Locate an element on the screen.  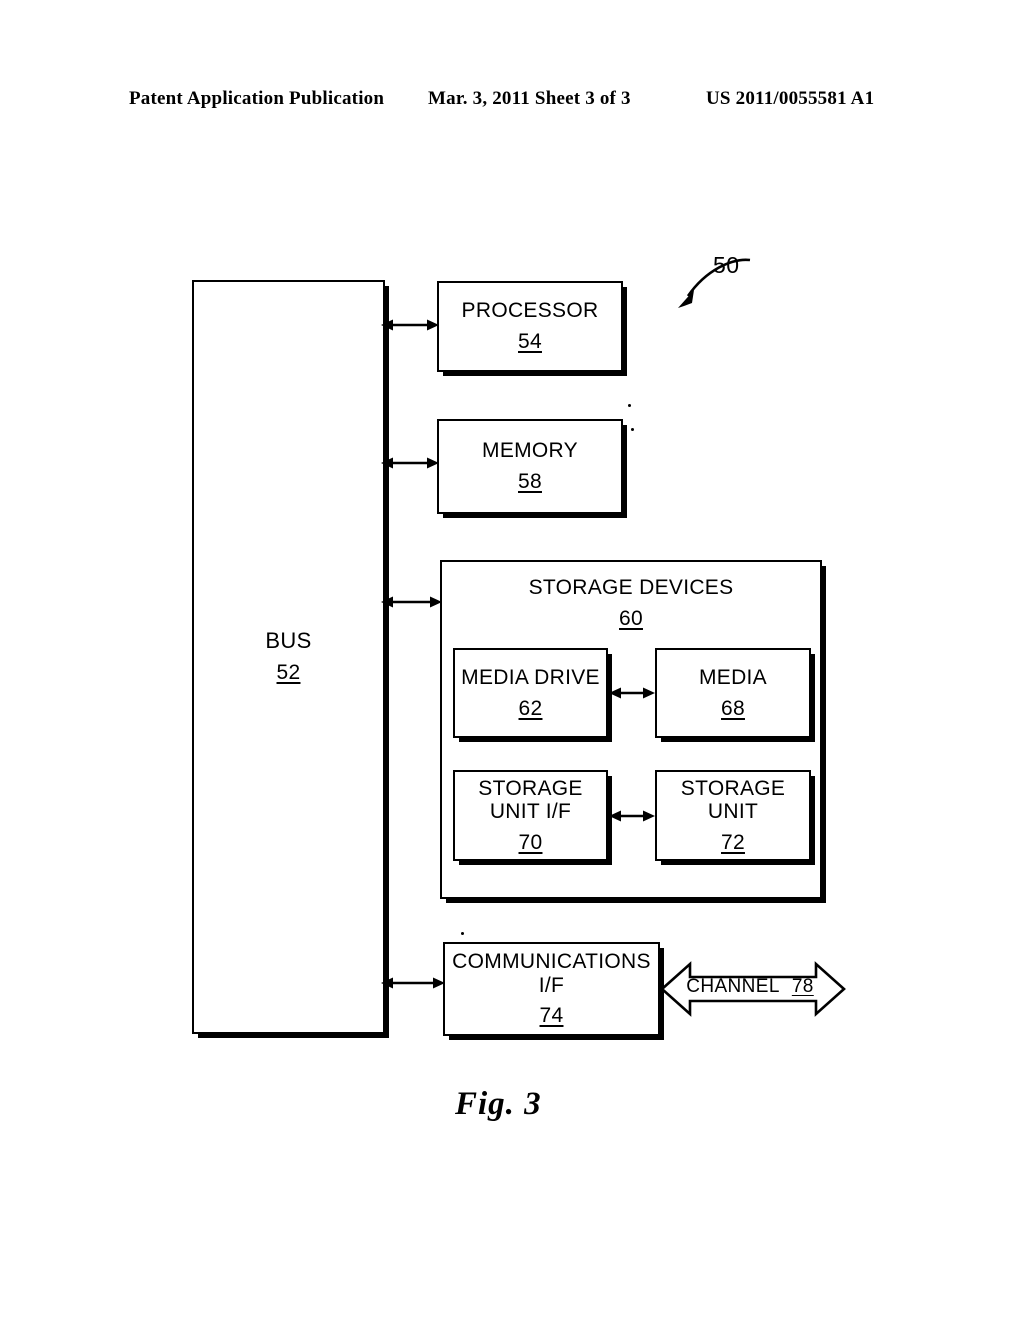
header-date-sheet: Mar. 3, 2011 Sheet 3 of 3 is located at coordinates (529, 98).